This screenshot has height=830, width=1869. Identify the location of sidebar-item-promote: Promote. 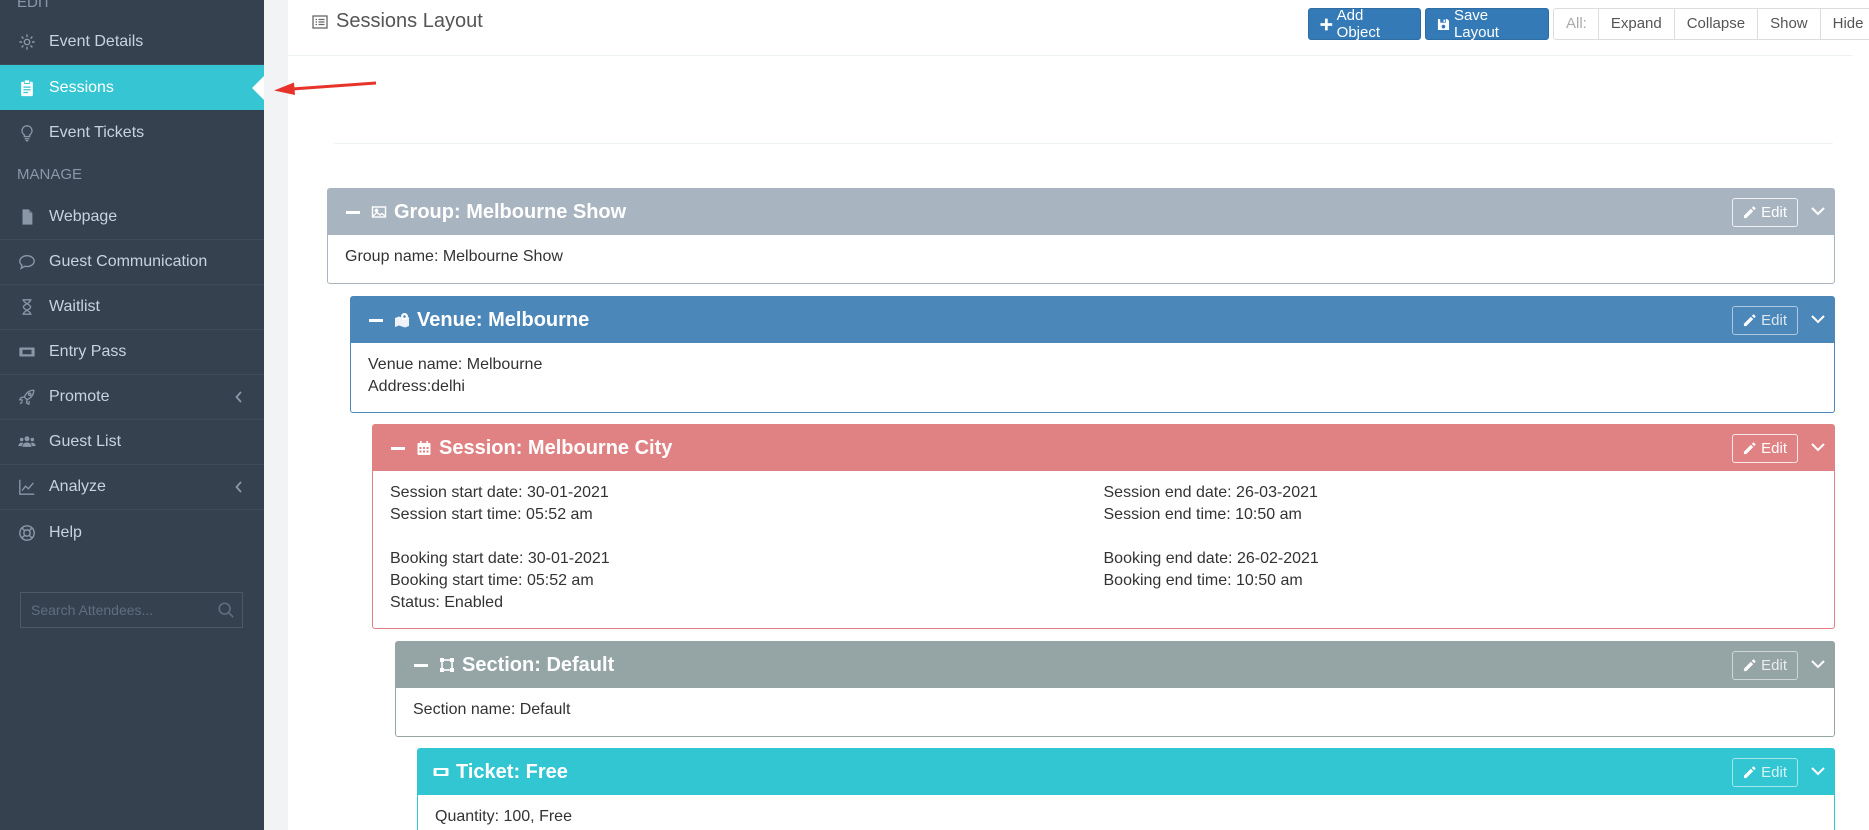
(132, 397).